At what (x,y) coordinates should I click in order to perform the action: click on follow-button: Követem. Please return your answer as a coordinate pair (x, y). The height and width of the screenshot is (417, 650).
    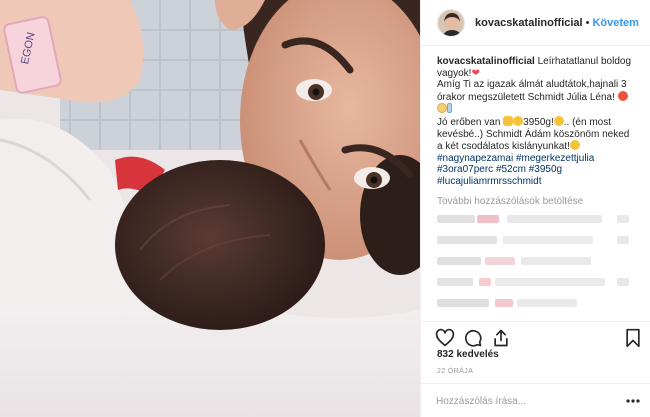
    Looking at the image, I should click on (615, 23).